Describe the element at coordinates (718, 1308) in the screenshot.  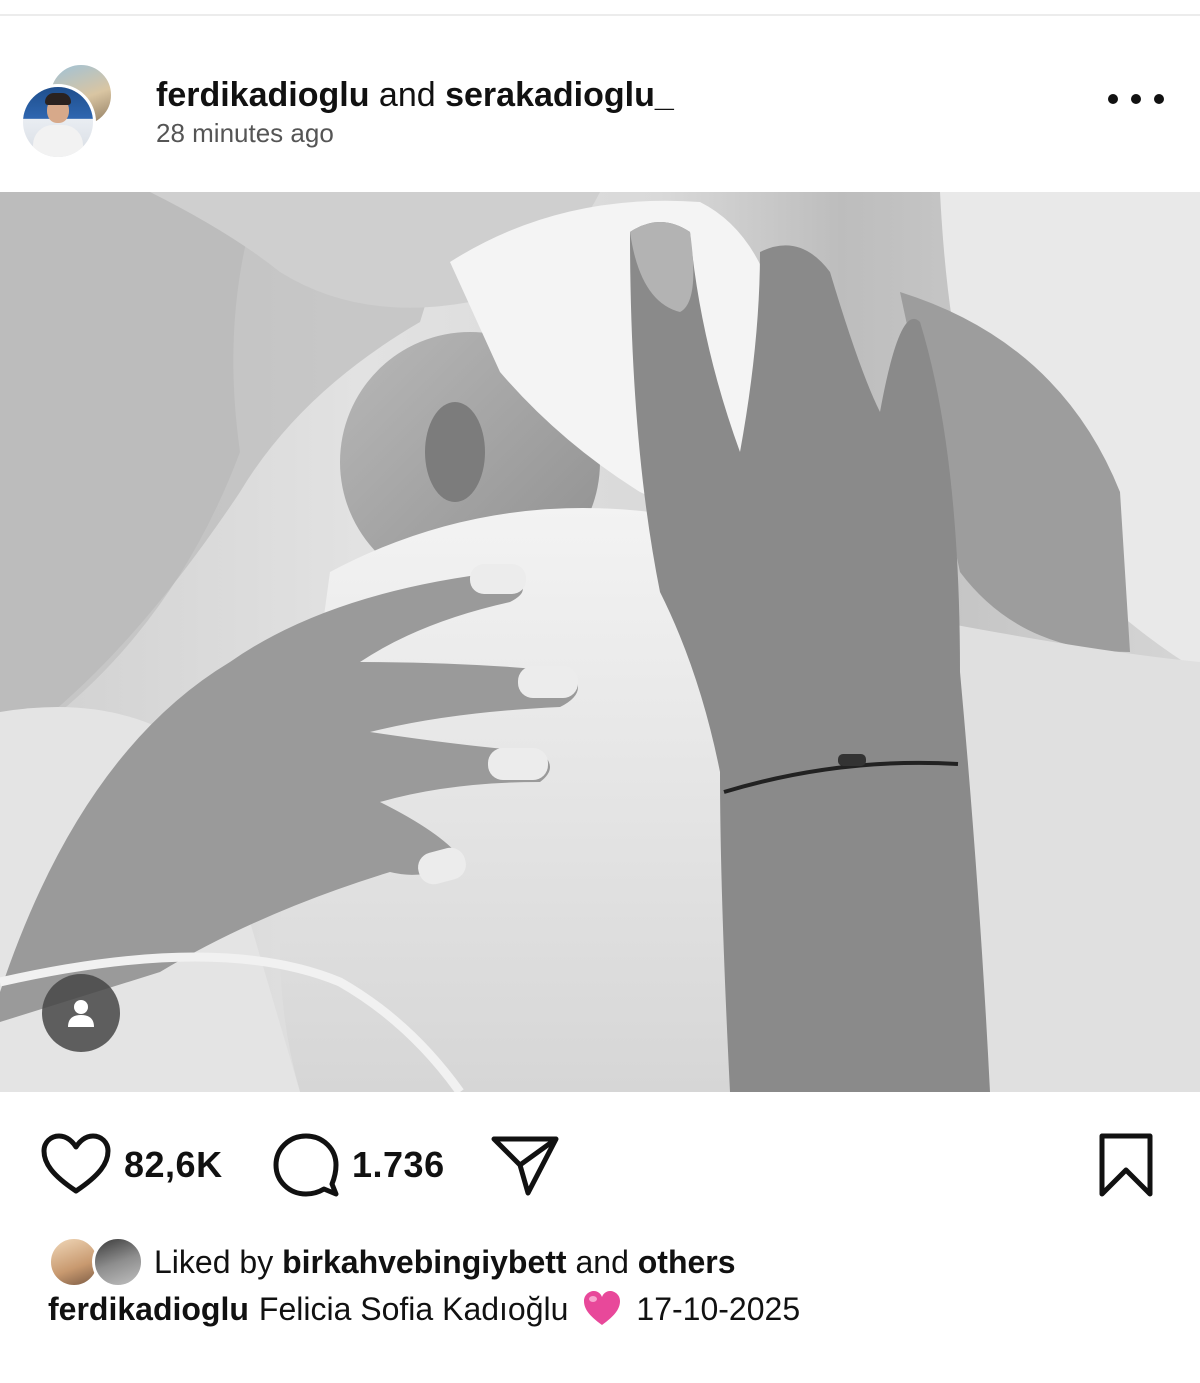
I see `caption-date: 17-10-2025` at that location.